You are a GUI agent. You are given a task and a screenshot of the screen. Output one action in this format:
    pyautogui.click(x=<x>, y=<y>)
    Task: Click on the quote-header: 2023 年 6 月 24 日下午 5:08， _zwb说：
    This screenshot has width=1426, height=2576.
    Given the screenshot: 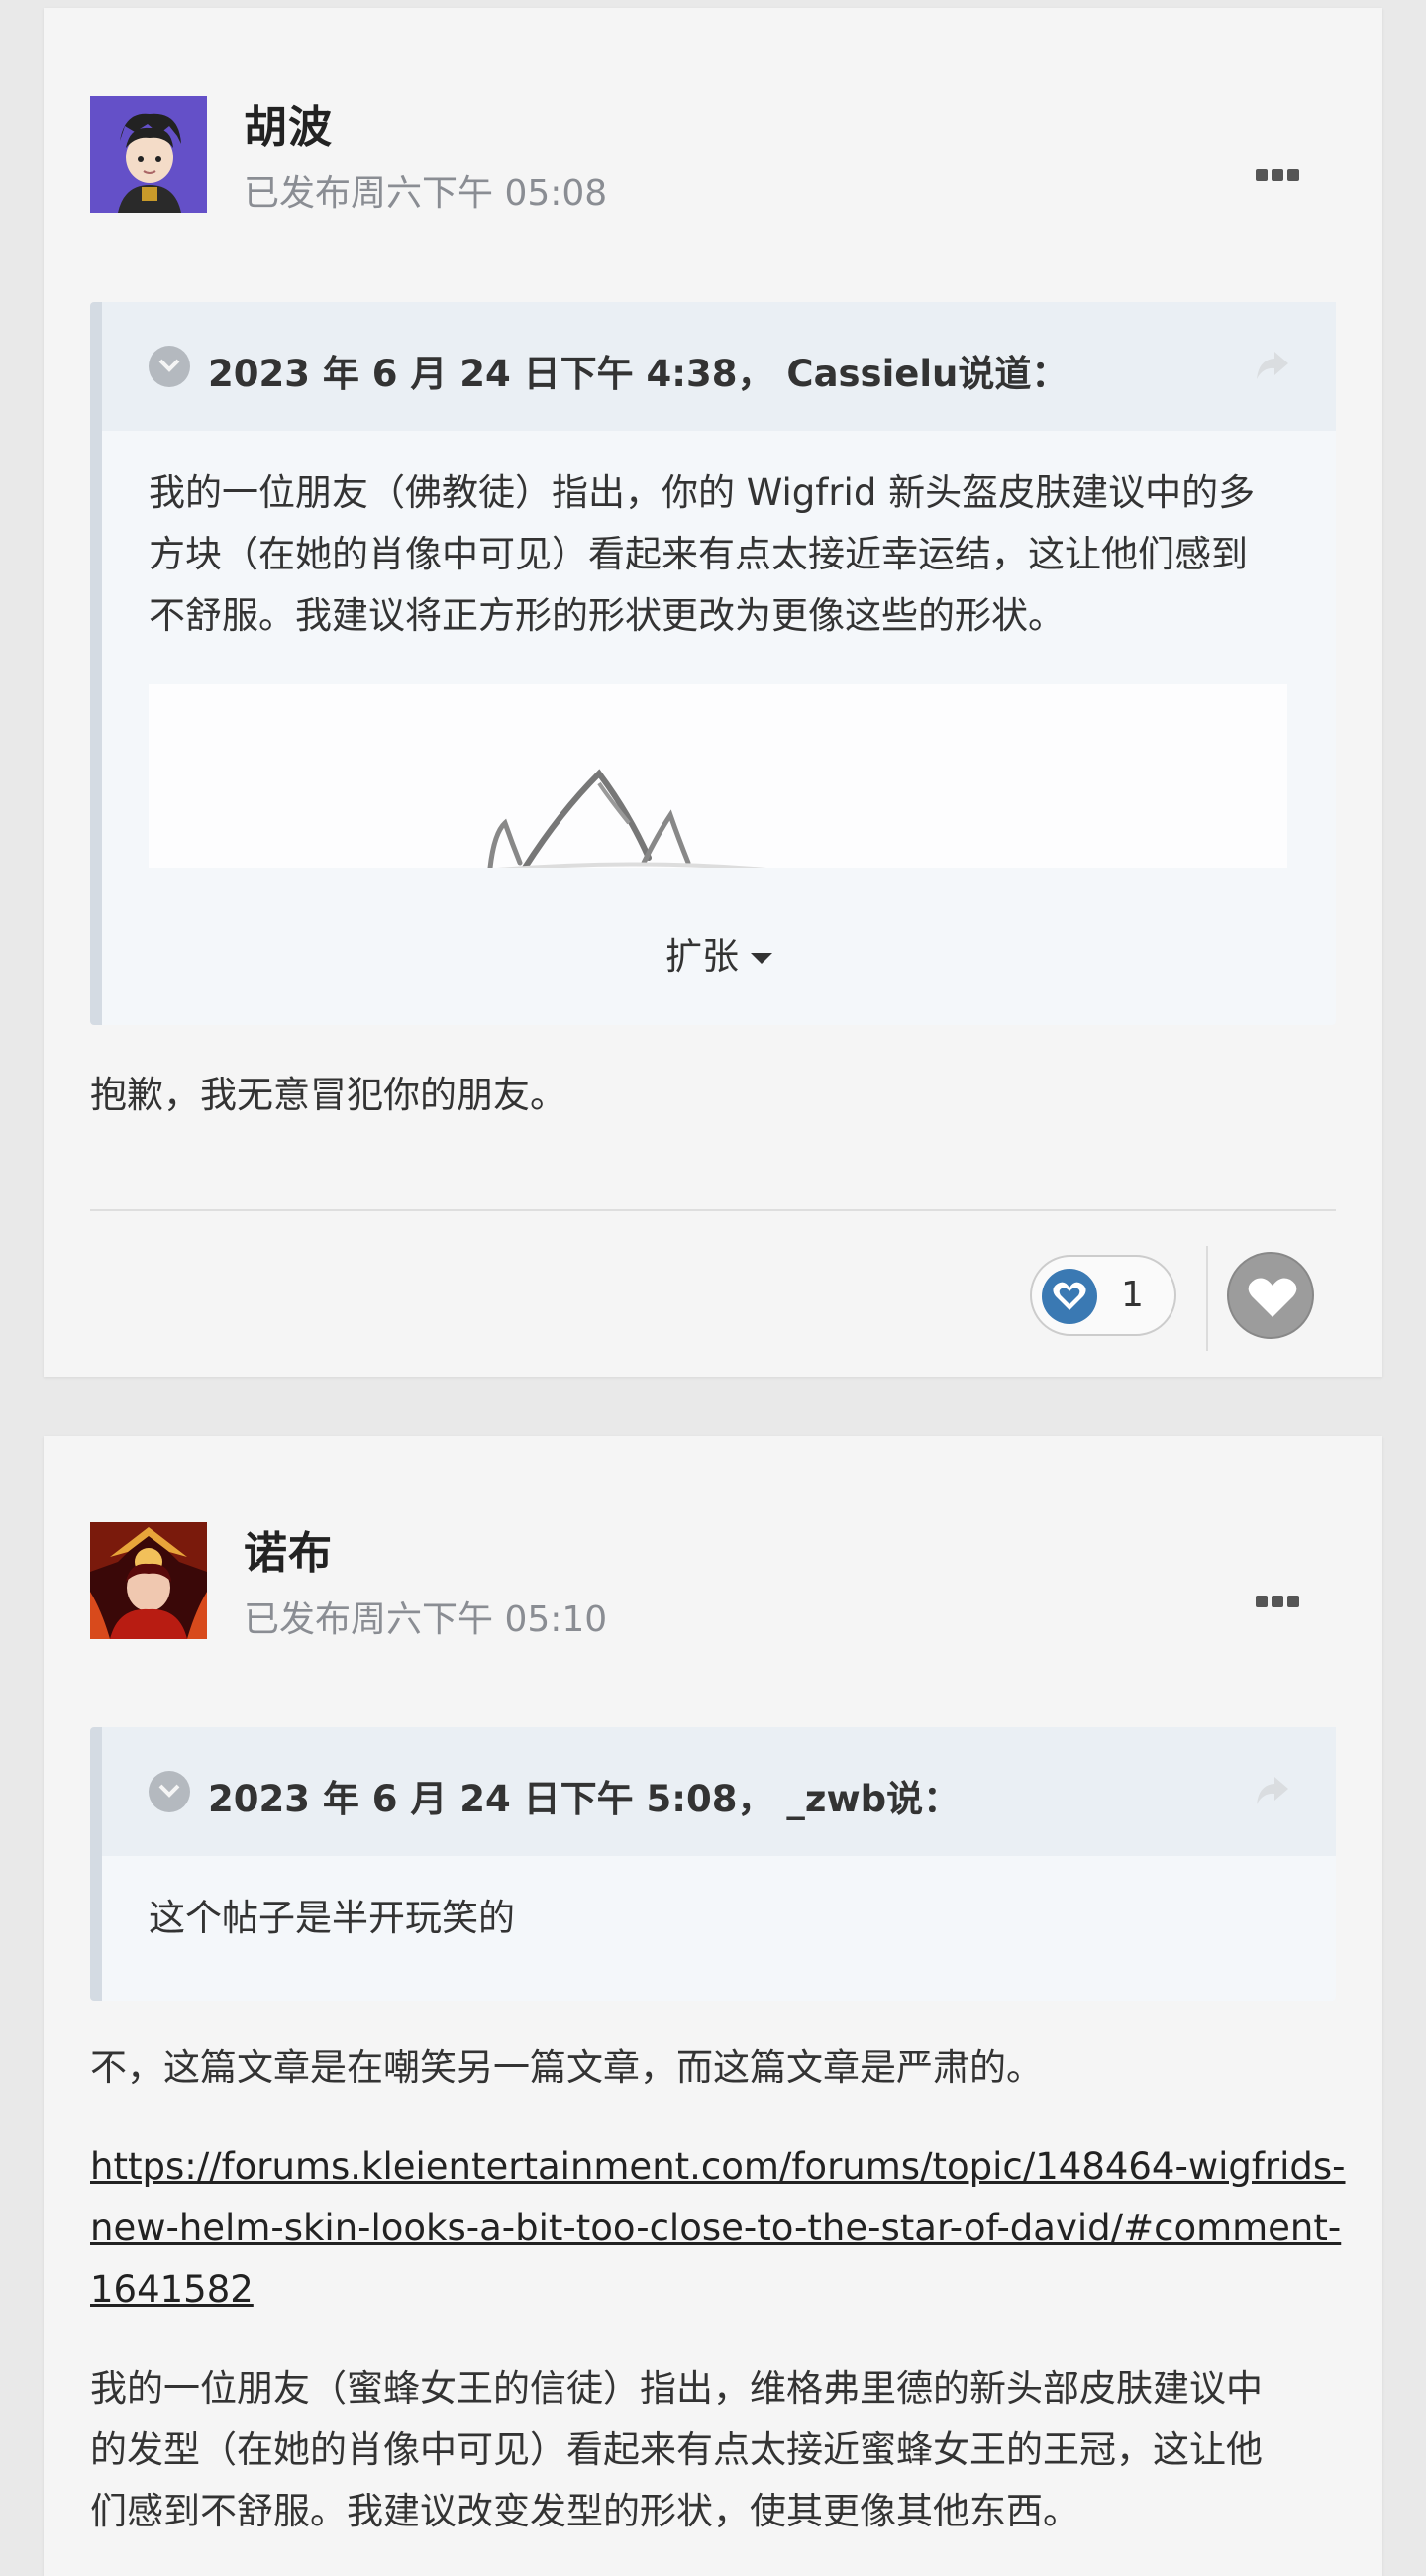 What is the action you would take?
    pyautogui.click(x=719, y=1791)
    